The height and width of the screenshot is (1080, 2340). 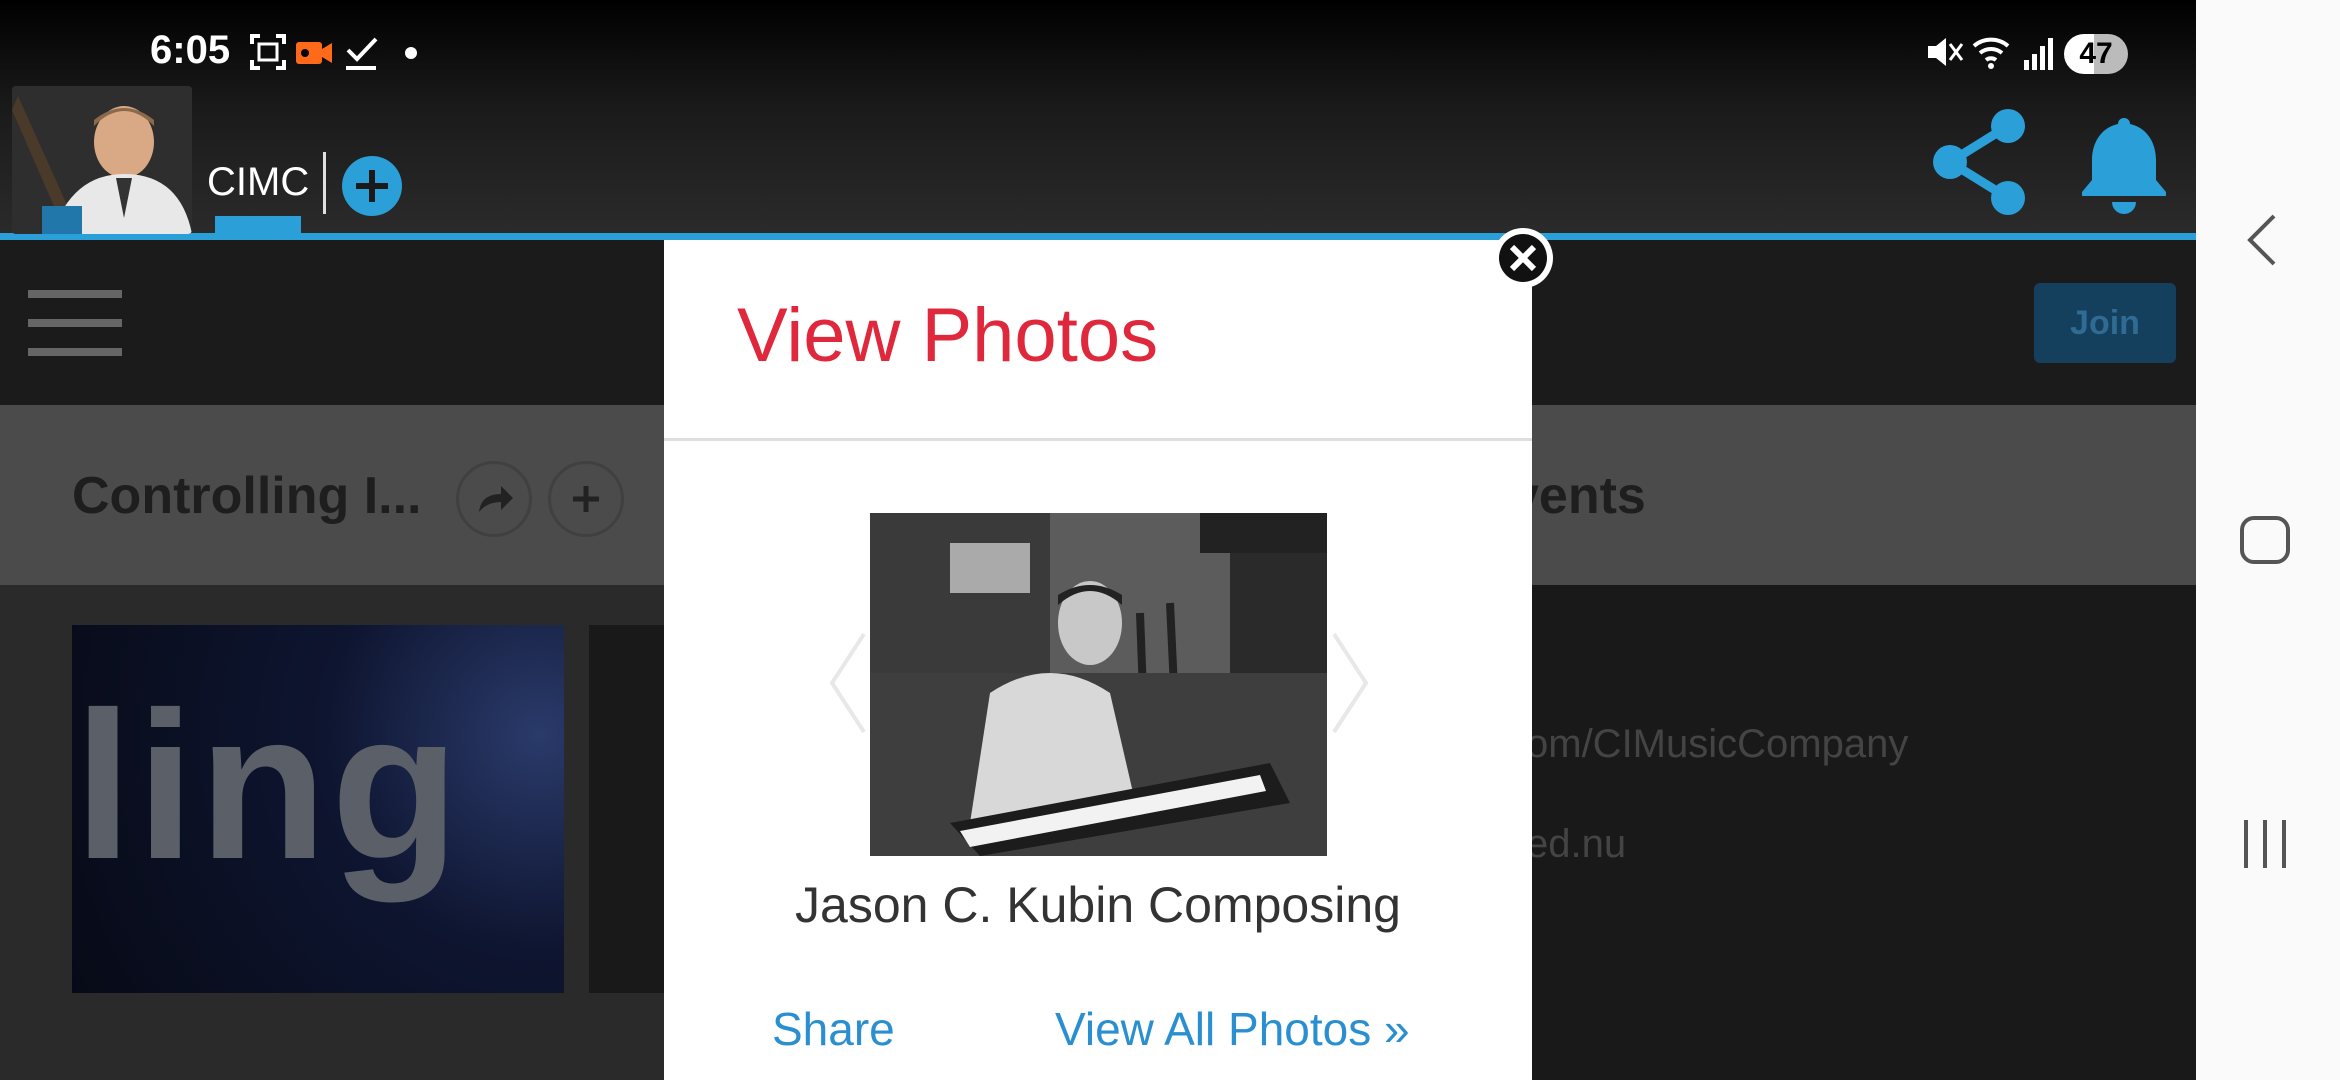 I want to click on avatar, so click(x=102, y=160).